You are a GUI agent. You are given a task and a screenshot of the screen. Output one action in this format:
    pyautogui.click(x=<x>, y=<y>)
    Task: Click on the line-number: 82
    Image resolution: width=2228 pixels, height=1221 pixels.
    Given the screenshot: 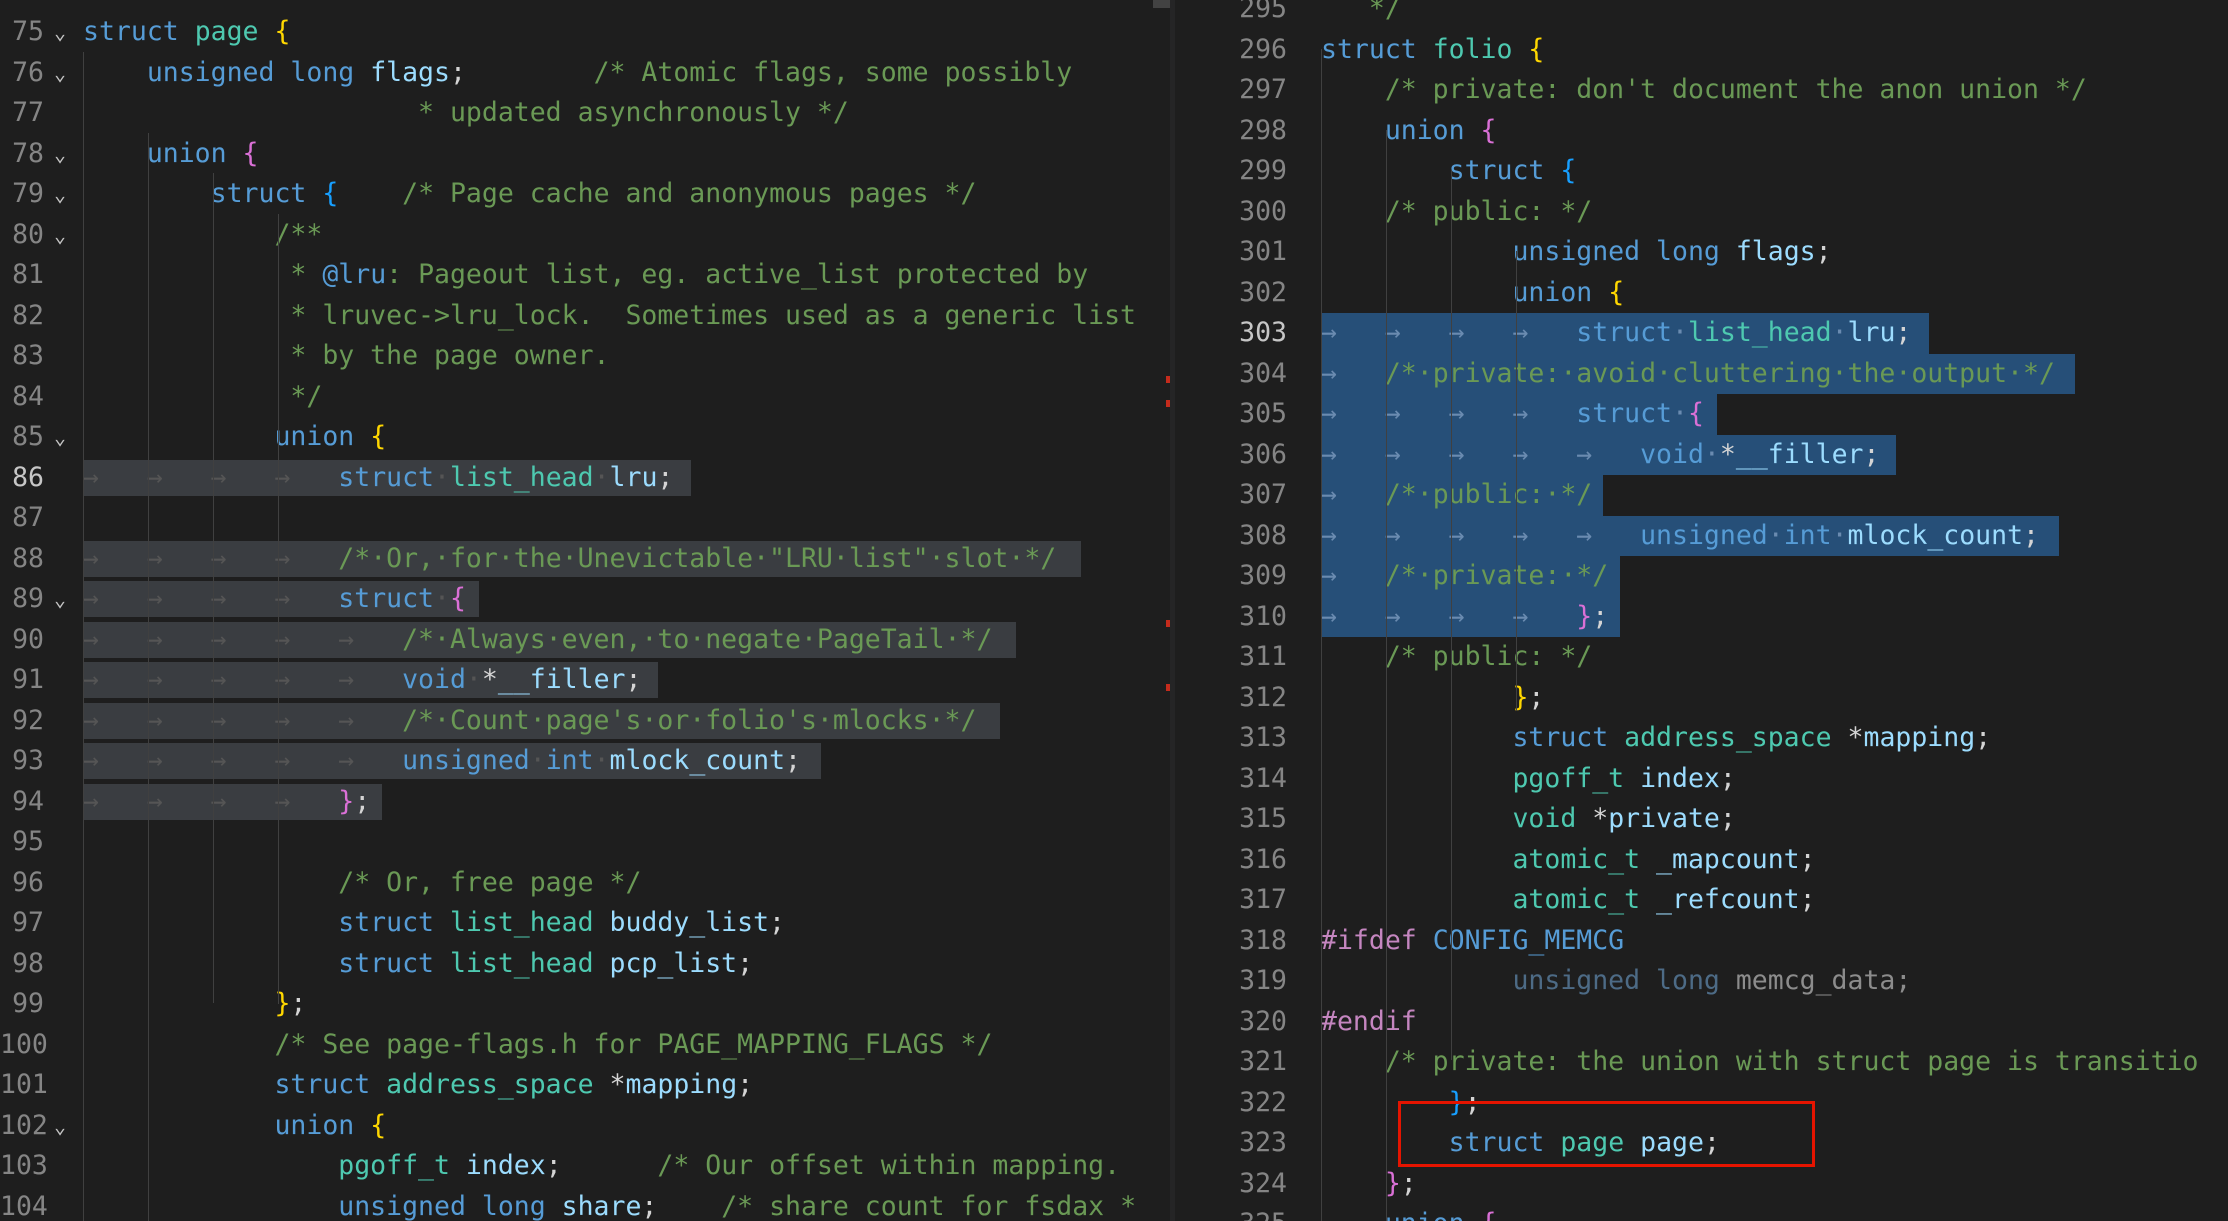 What is the action you would take?
    pyautogui.click(x=28, y=315)
    